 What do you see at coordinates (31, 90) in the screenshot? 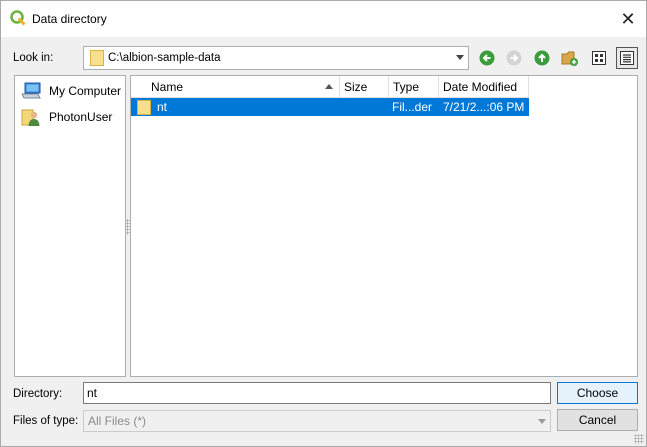
I see `computer-icon` at bounding box center [31, 90].